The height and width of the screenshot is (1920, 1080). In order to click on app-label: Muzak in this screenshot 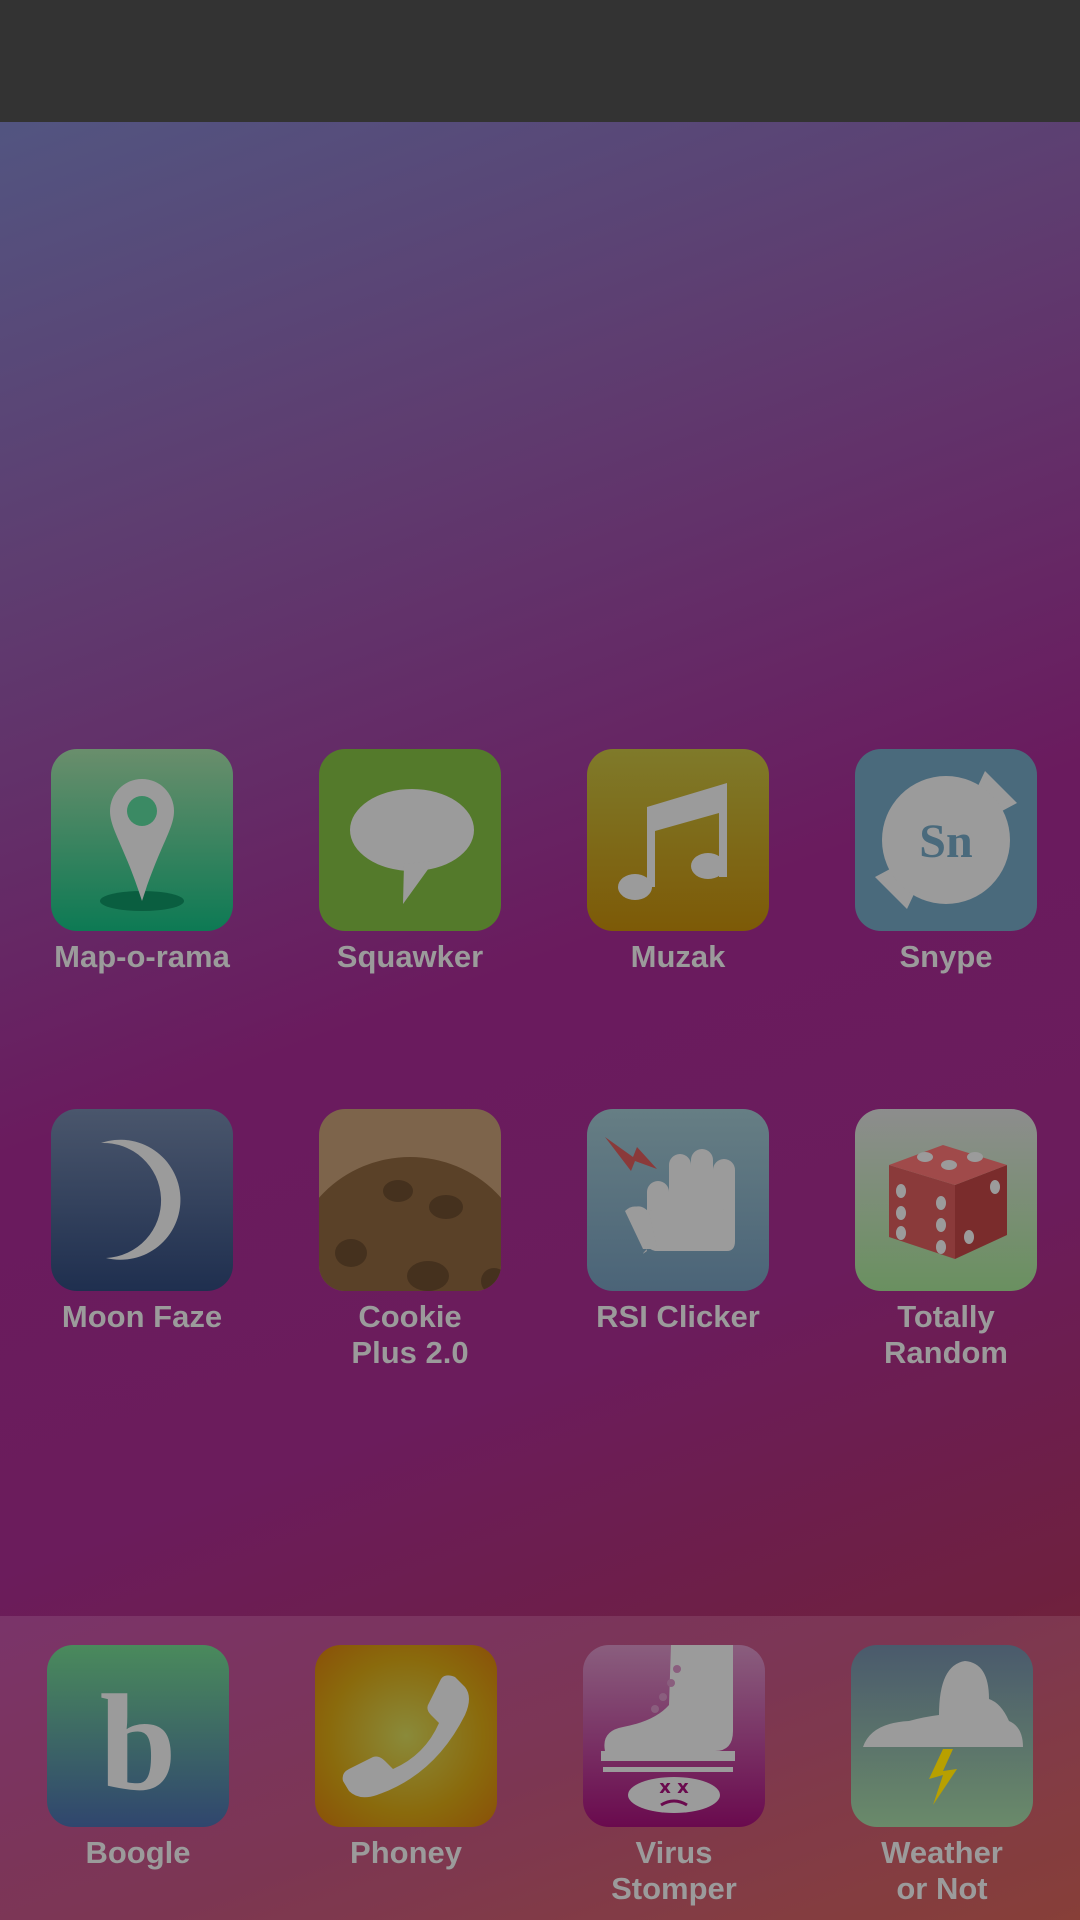, I will do `click(678, 956)`.